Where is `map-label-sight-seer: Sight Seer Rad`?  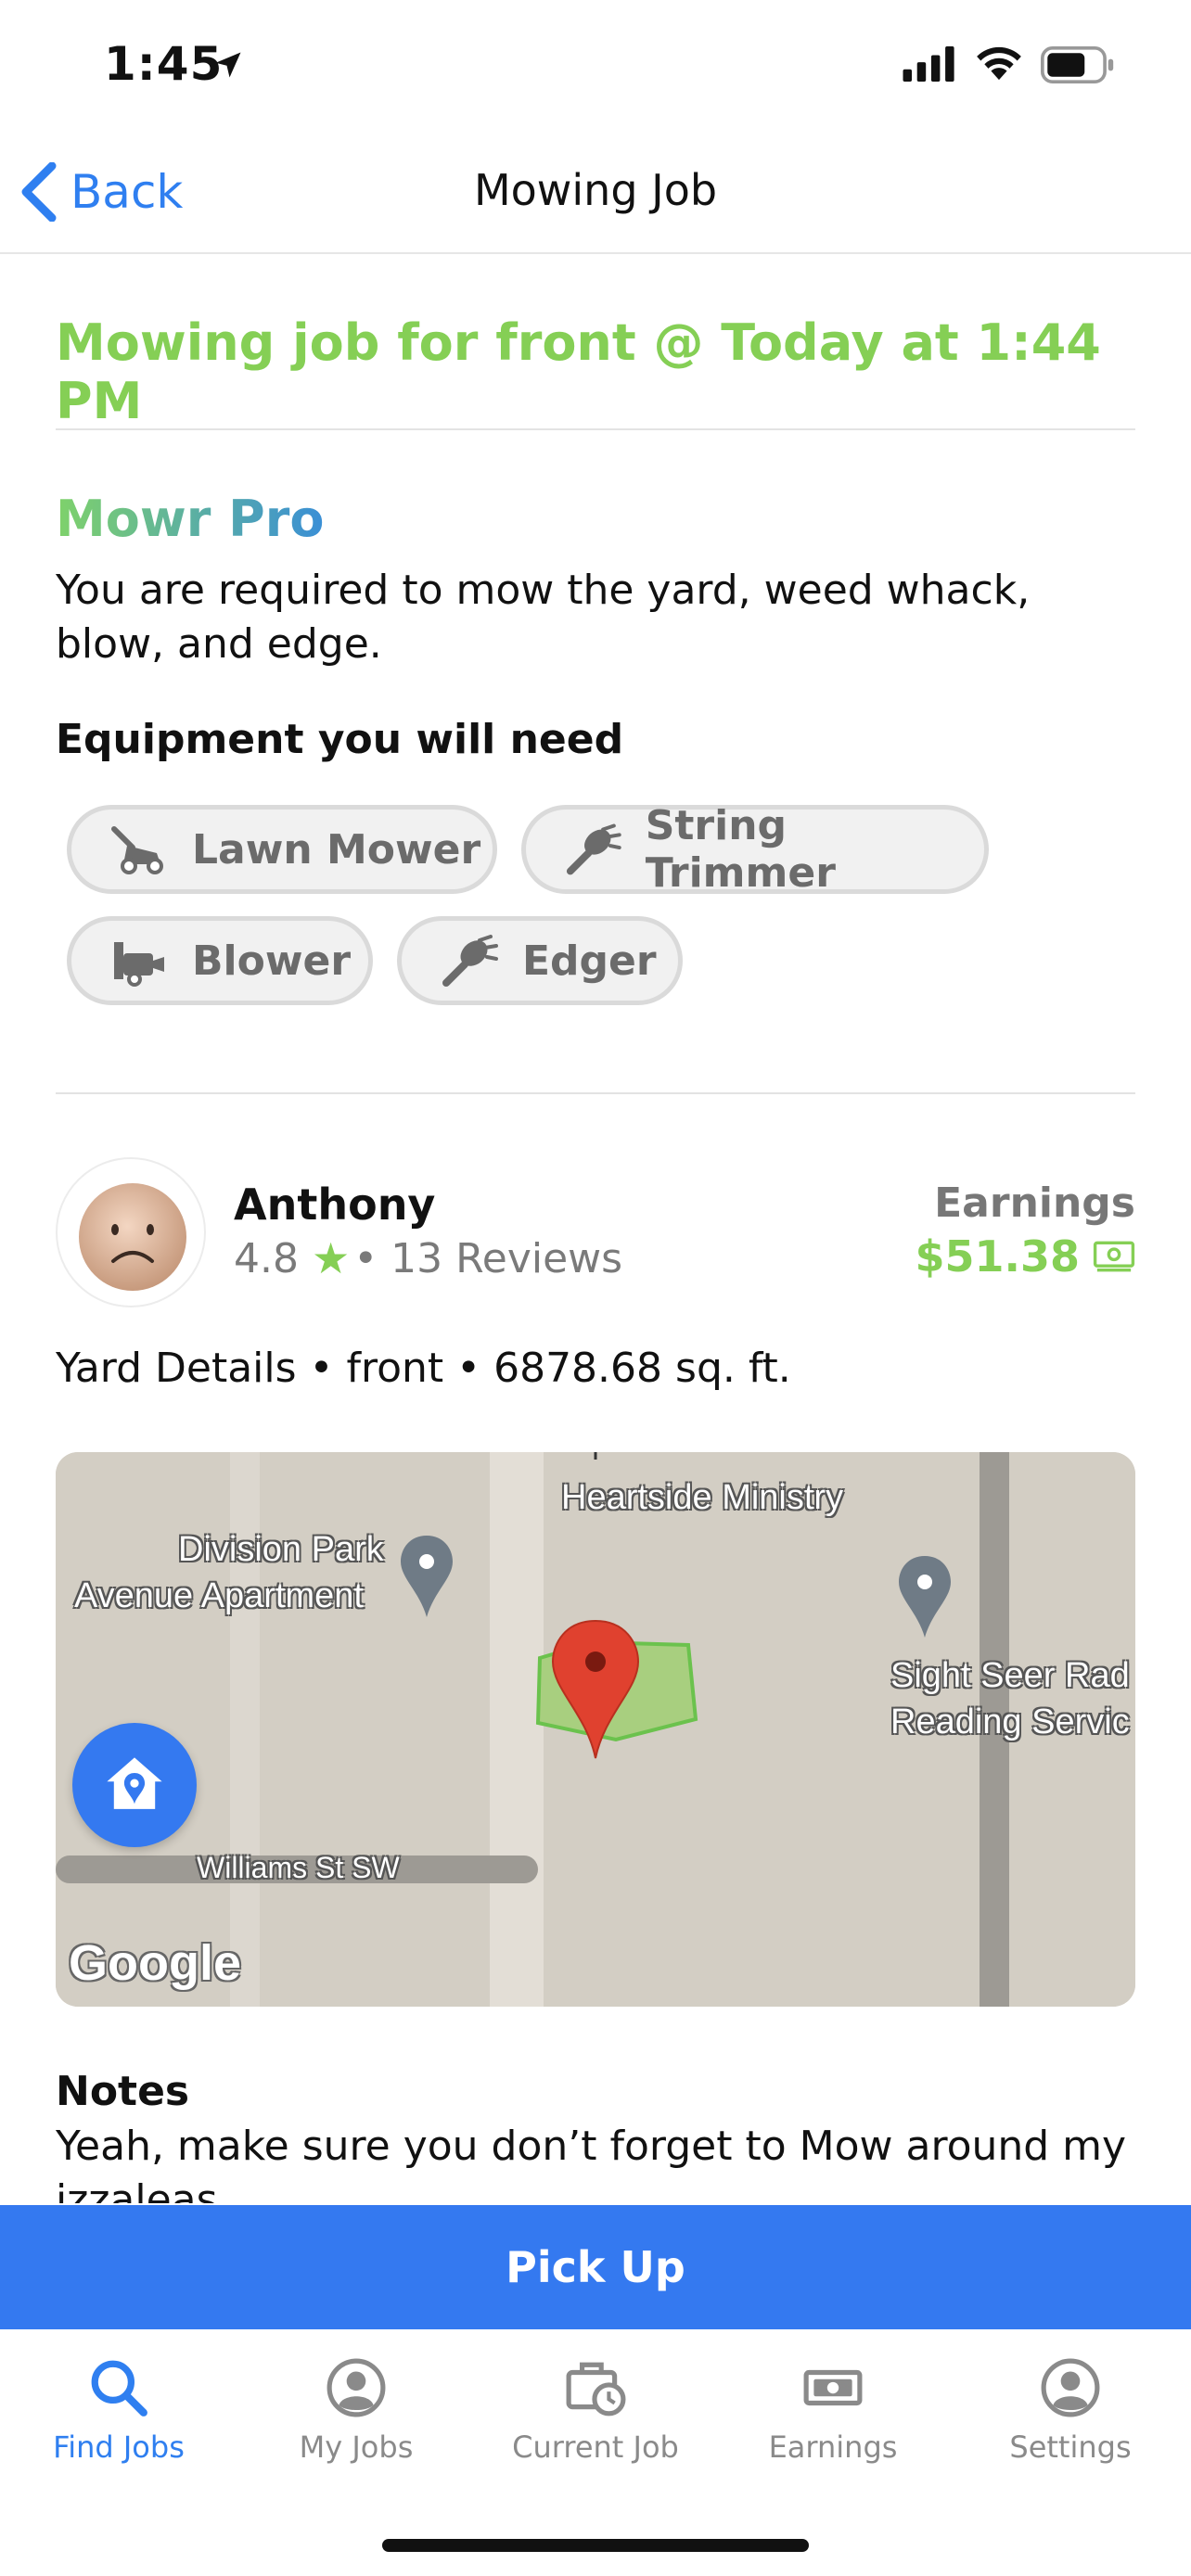 map-label-sight-seer: Sight Seer Rad is located at coordinates (1010, 1675).